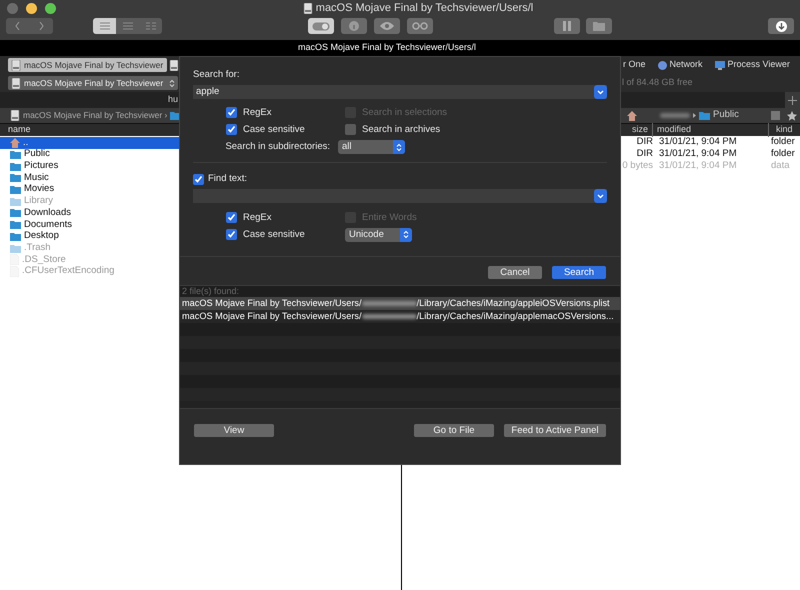 The height and width of the screenshot is (590, 800). Describe the element at coordinates (634, 65) in the screenshot. I see `panel-tab: r One` at that location.